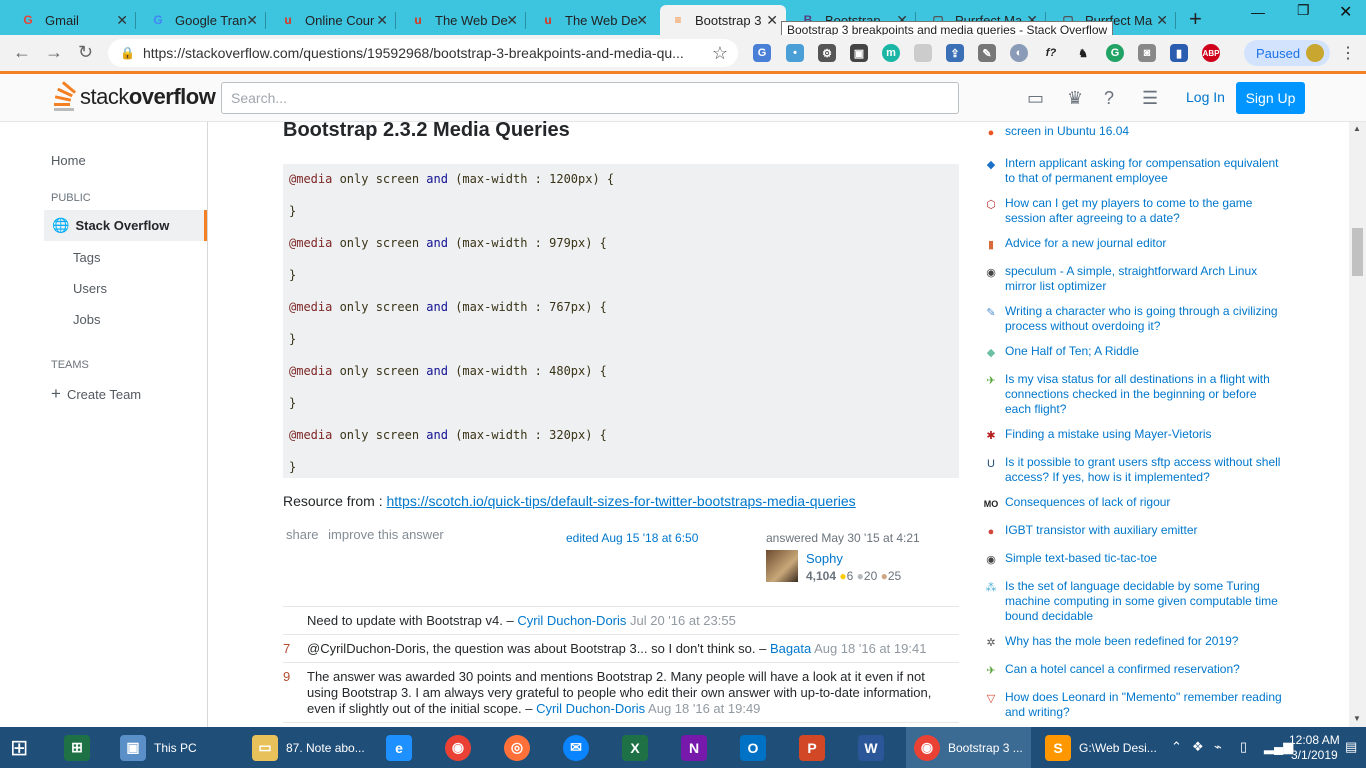 The image size is (1366, 768). What do you see at coordinates (403, 747) in the screenshot?
I see `ie-app-icon: e` at bounding box center [403, 747].